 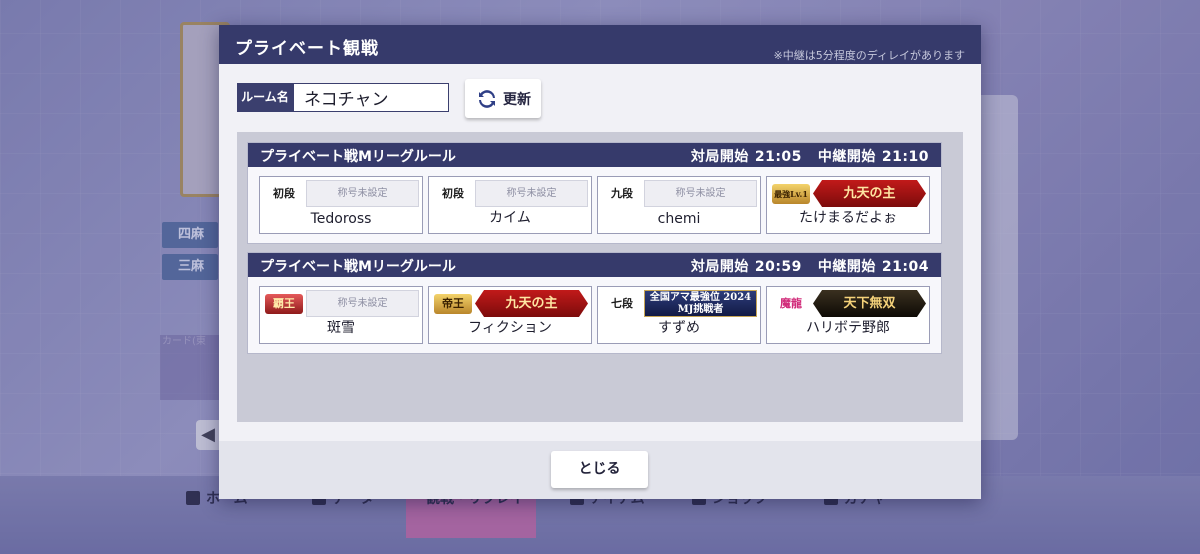 I want to click on rank-badge: 九段, so click(x=622, y=193).